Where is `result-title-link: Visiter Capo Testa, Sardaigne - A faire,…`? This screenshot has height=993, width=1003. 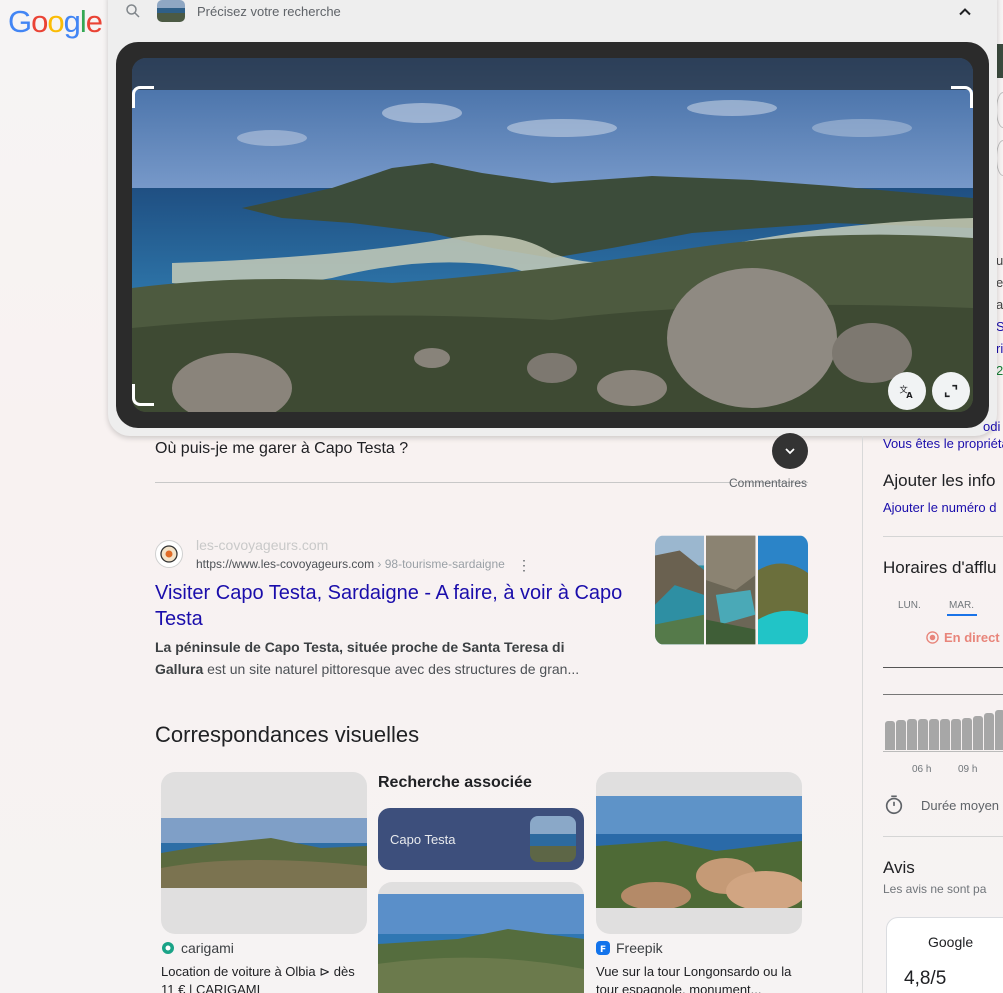 result-title-link: Visiter Capo Testa, Sardaigne - A faire,… is located at coordinates (390, 606).